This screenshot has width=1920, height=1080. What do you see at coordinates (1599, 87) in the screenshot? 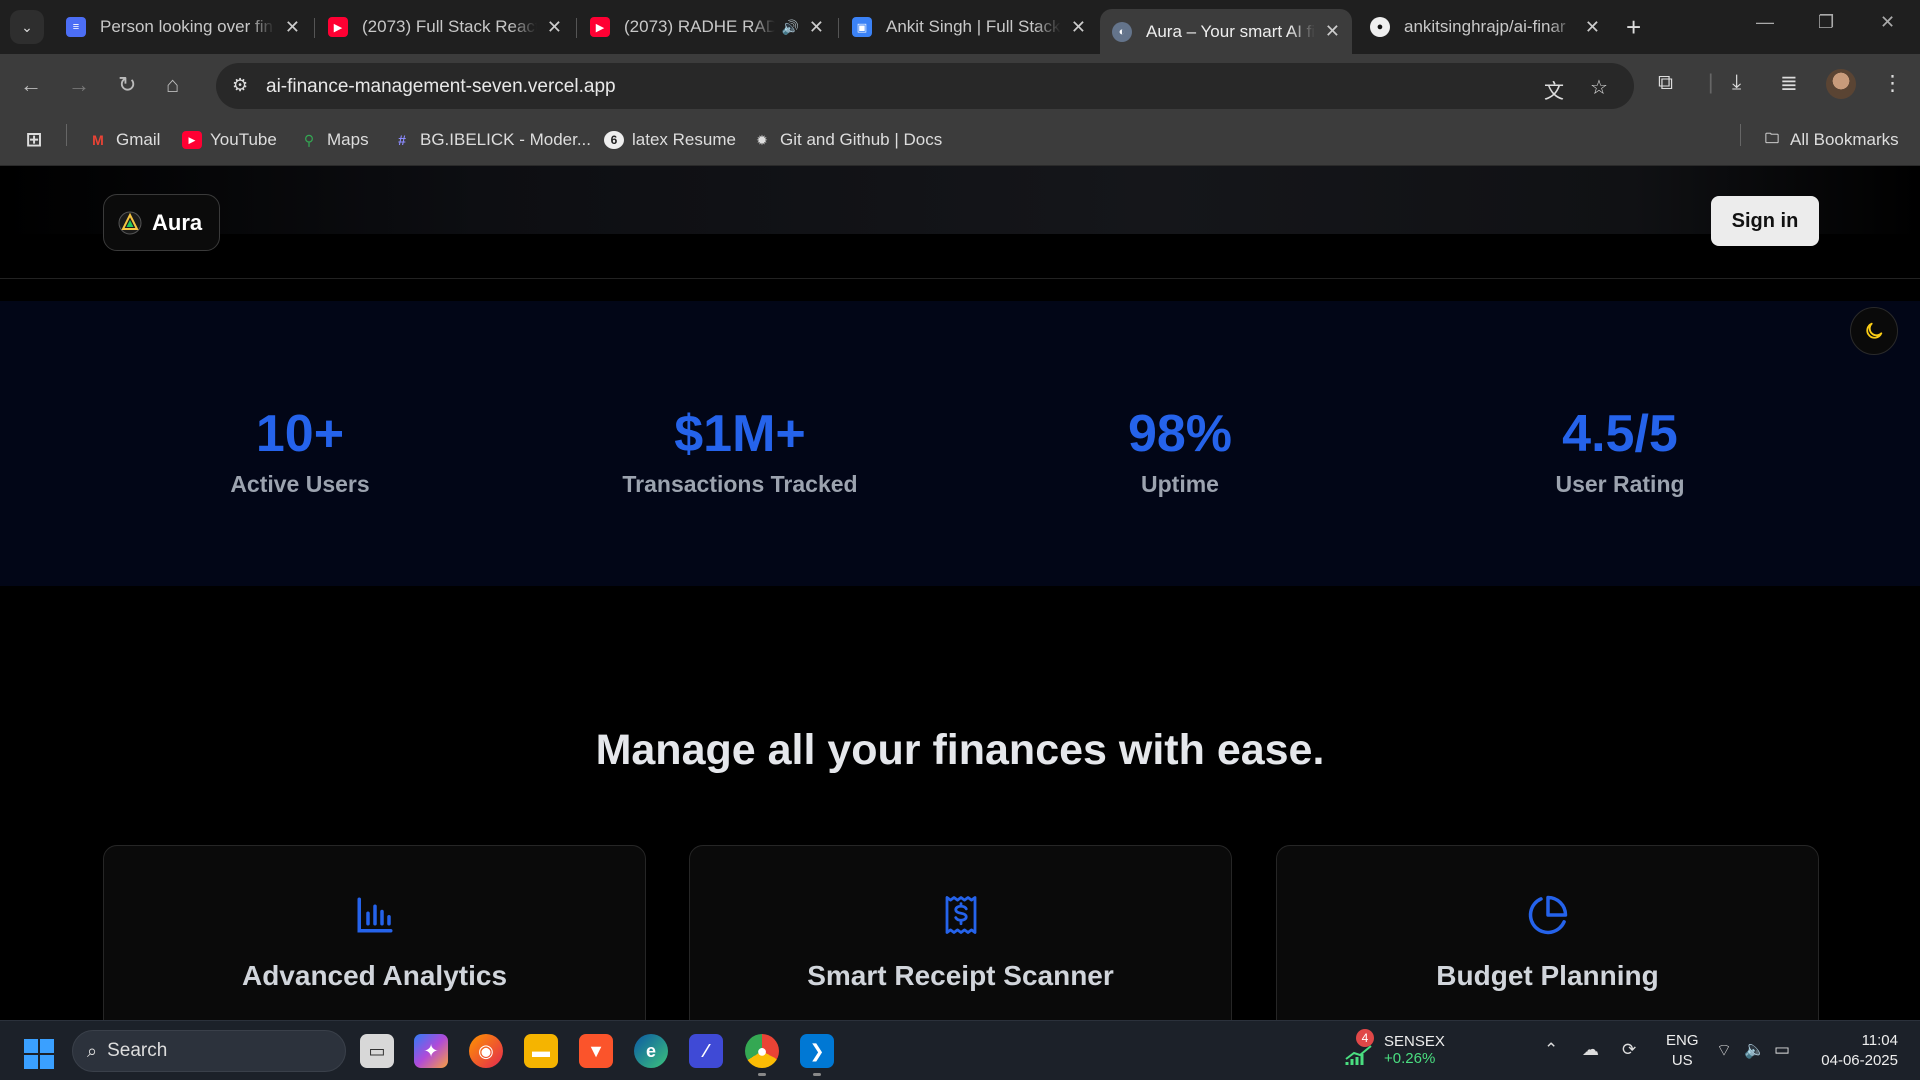
I see `bookmark-star-icon: ☆` at bounding box center [1599, 87].